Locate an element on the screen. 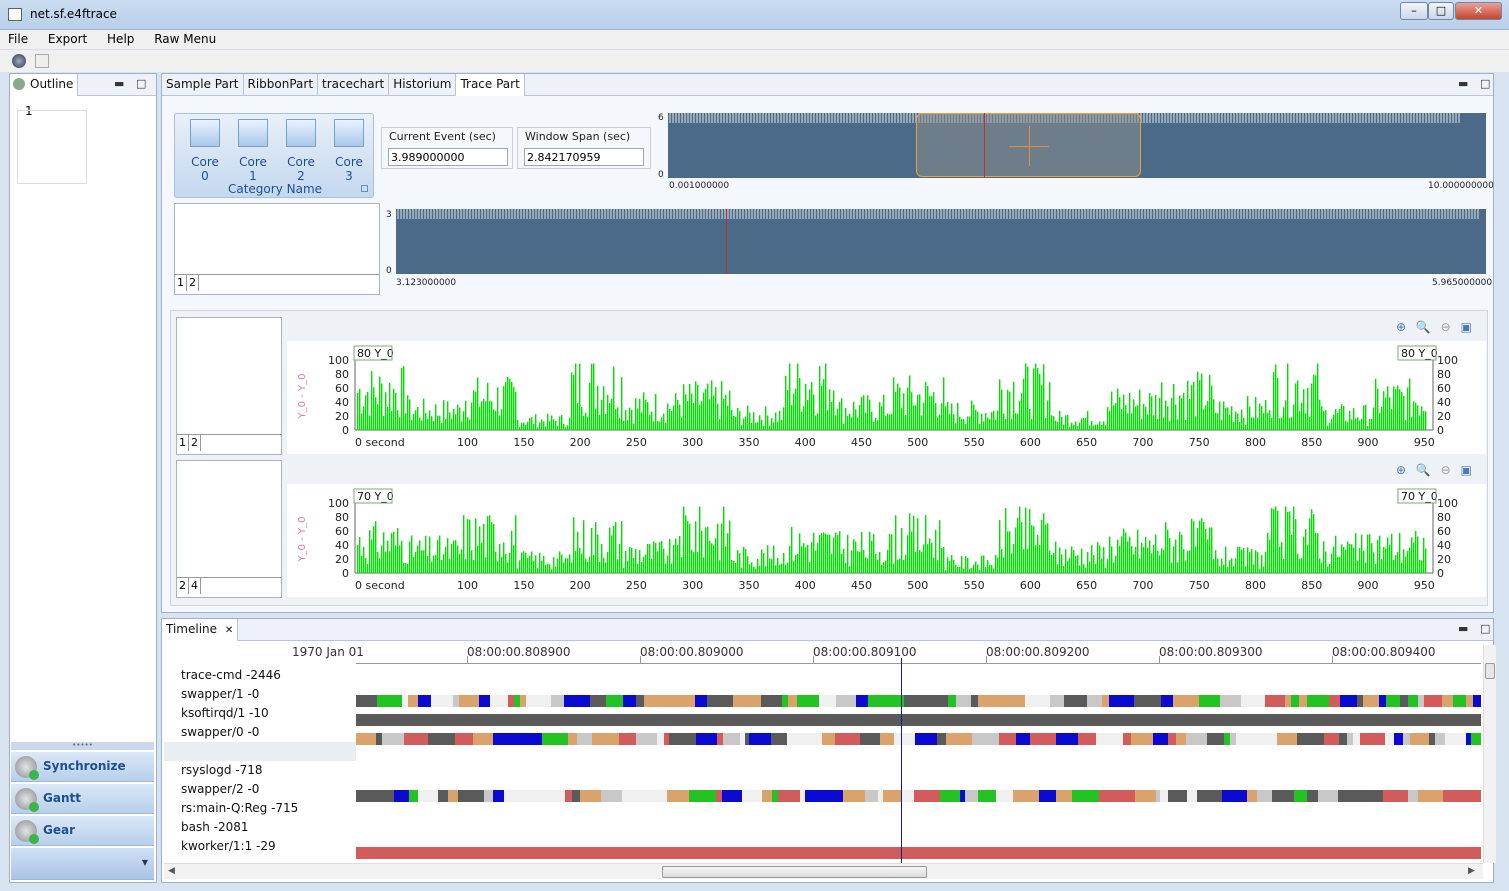 This screenshot has width=1509, height=891. tab-sample-part: Sample Part is located at coordinates (203, 85).